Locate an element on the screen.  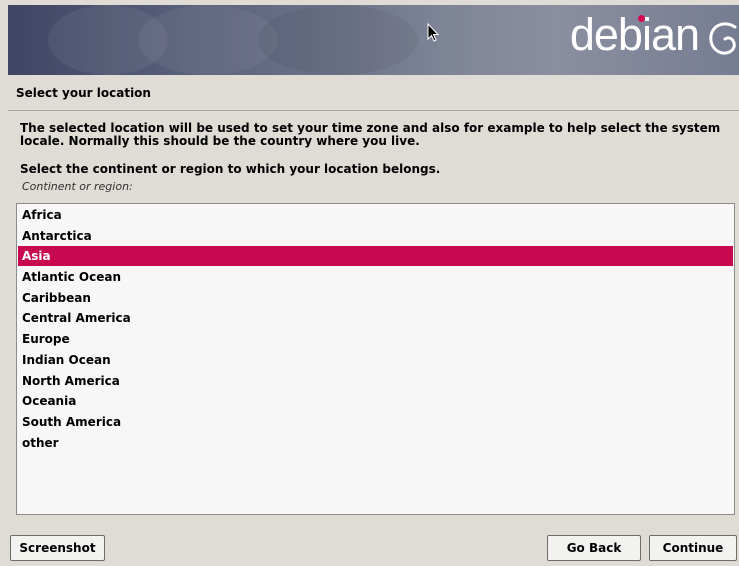
continue-button: Continue is located at coordinates (693, 548).